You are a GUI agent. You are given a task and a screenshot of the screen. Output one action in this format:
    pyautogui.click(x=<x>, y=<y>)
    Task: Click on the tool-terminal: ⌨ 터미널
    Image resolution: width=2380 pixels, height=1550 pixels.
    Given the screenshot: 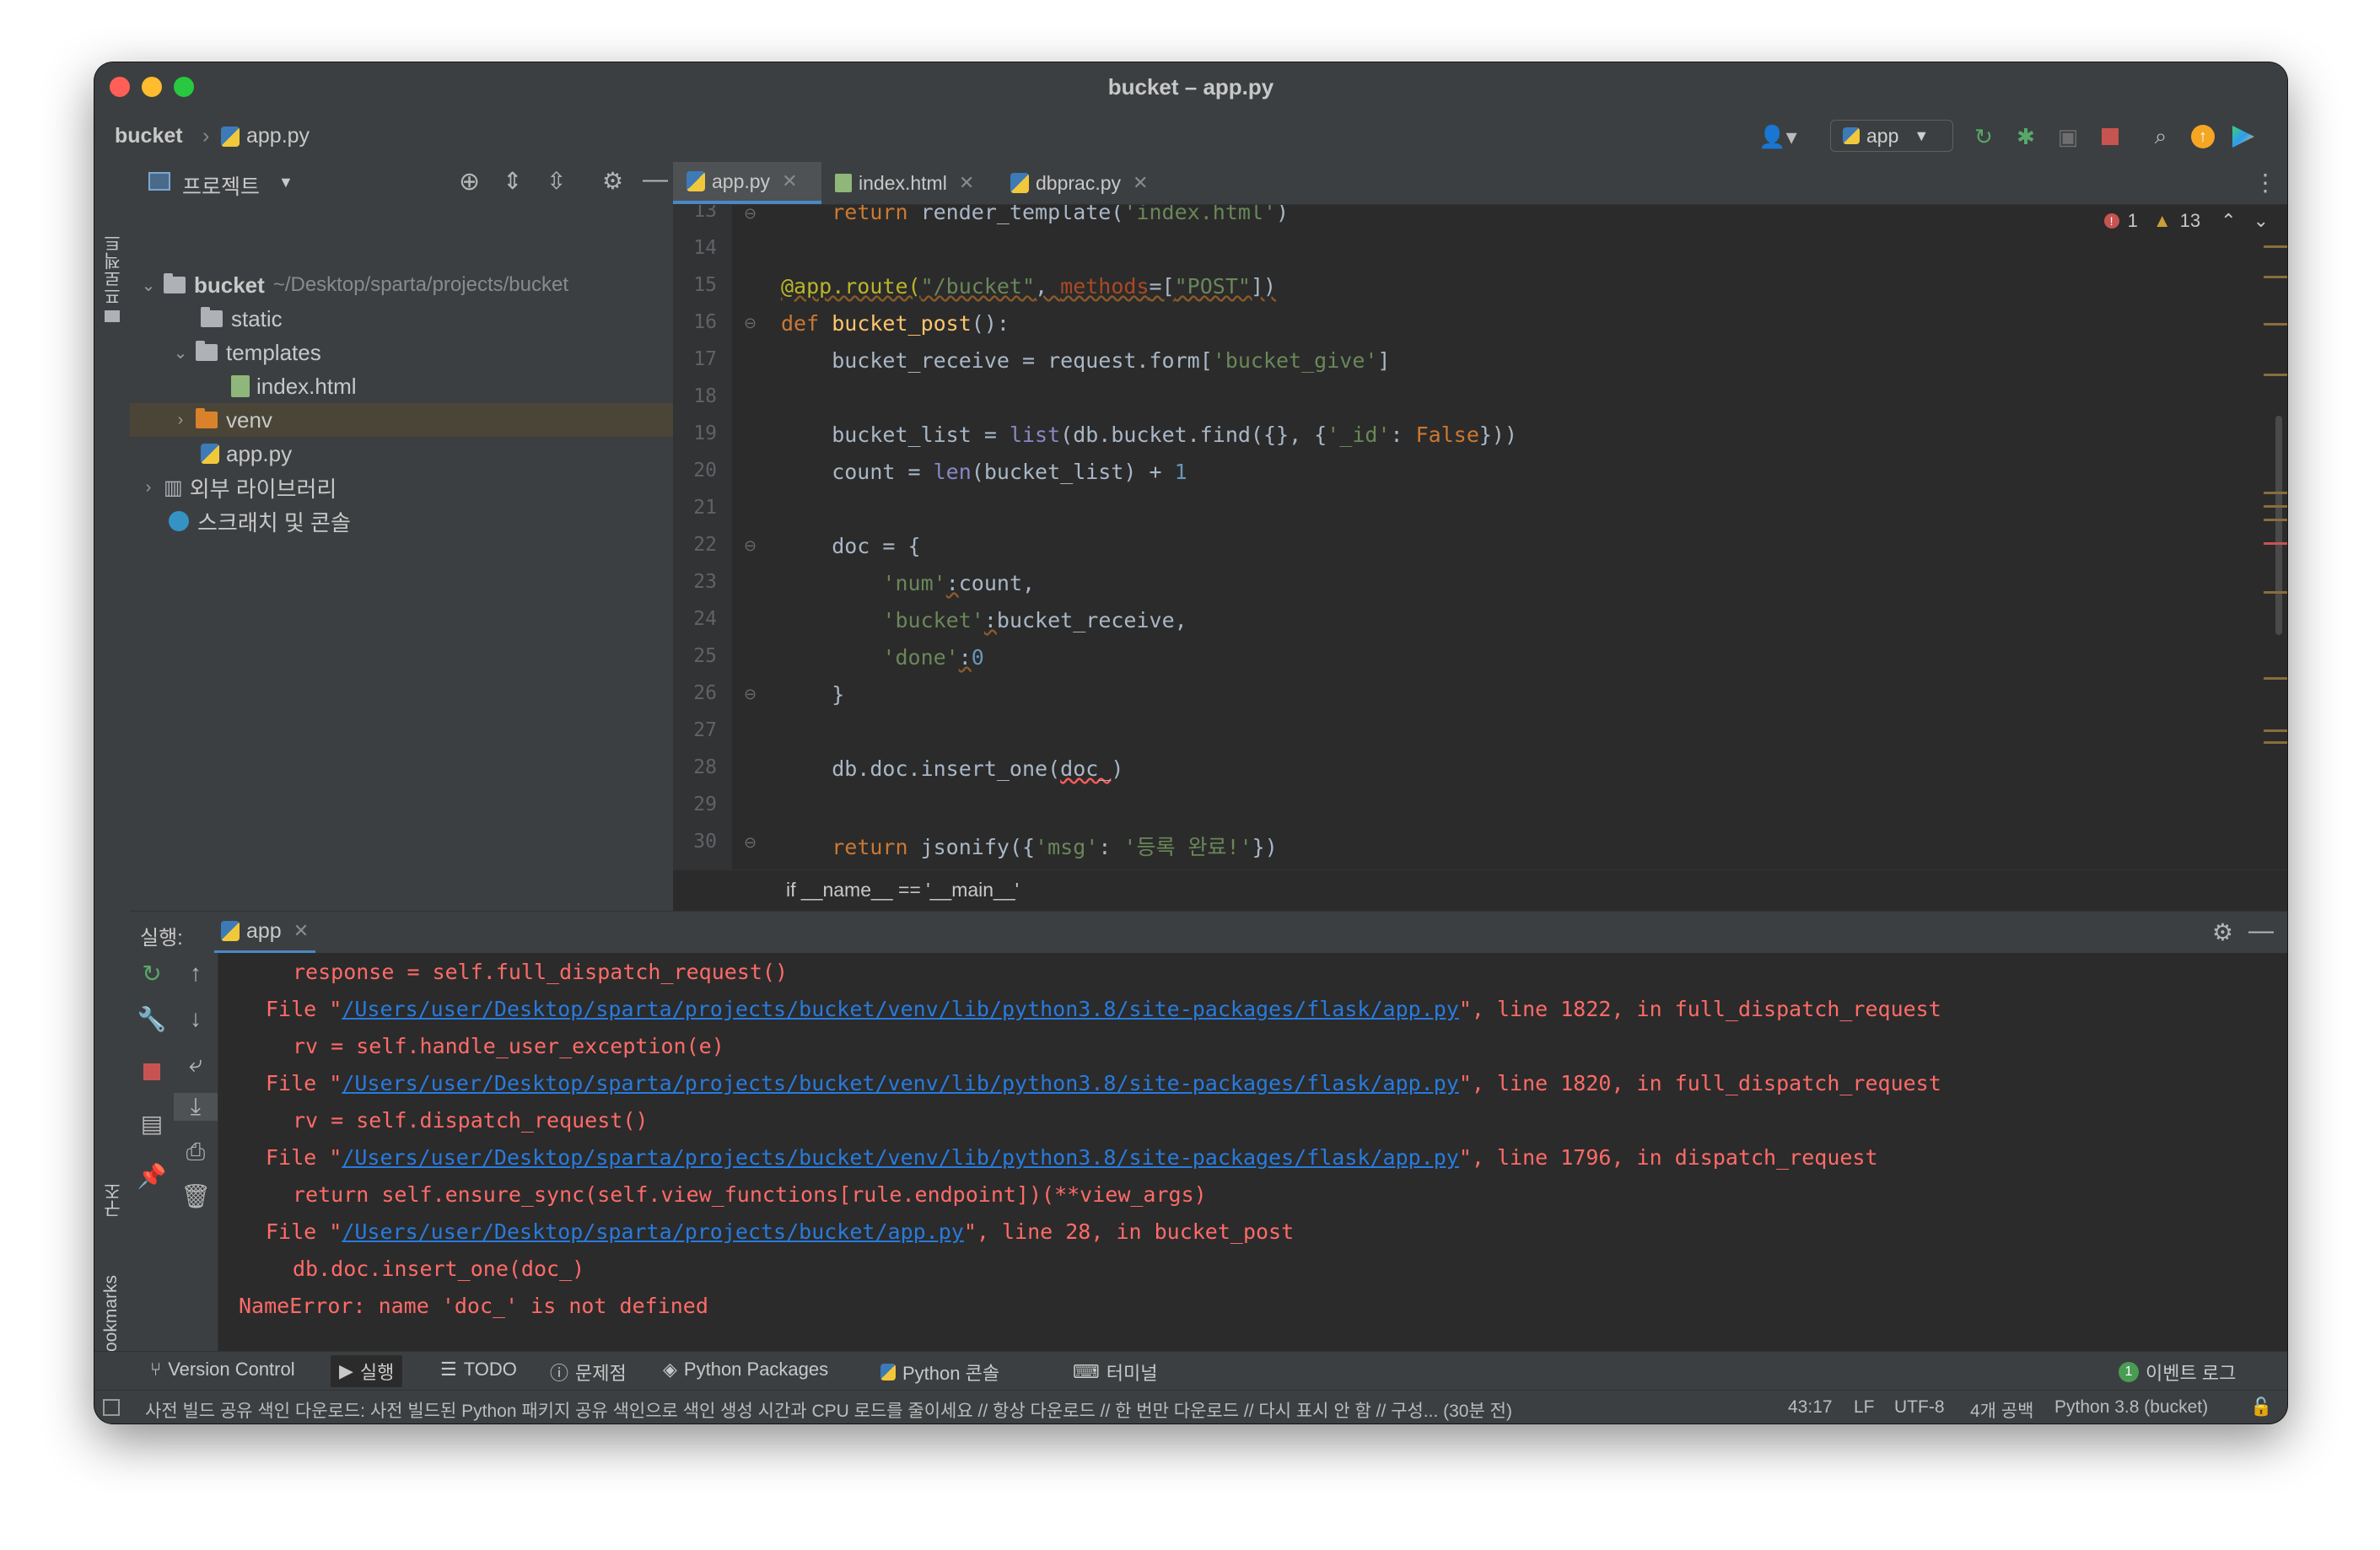 What is the action you would take?
    pyautogui.click(x=1116, y=1372)
    